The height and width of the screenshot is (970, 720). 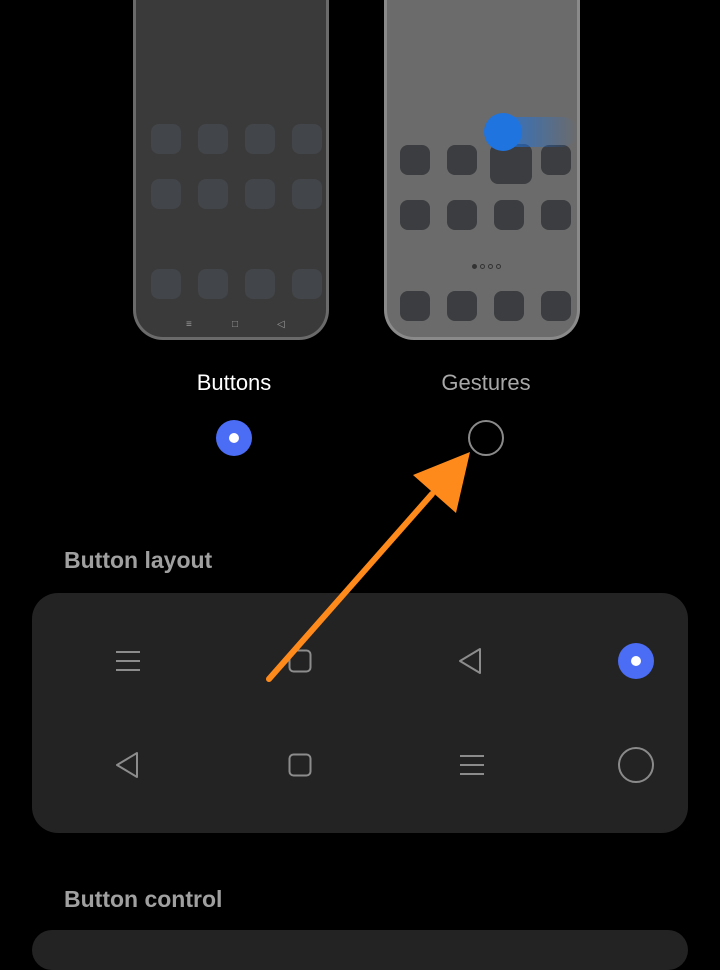 What do you see at coordinates (636, 661) in the screenshot?
I see `layout-option-1-radio` at bounding box center [636, 661].